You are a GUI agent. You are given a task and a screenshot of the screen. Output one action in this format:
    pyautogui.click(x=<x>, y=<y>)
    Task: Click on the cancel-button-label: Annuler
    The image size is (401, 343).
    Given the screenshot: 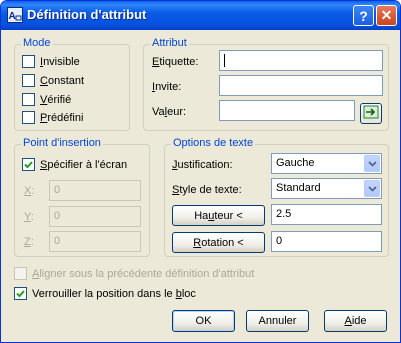 What is the action you would take?
    pyautogui.click(x=277, y=321)
    